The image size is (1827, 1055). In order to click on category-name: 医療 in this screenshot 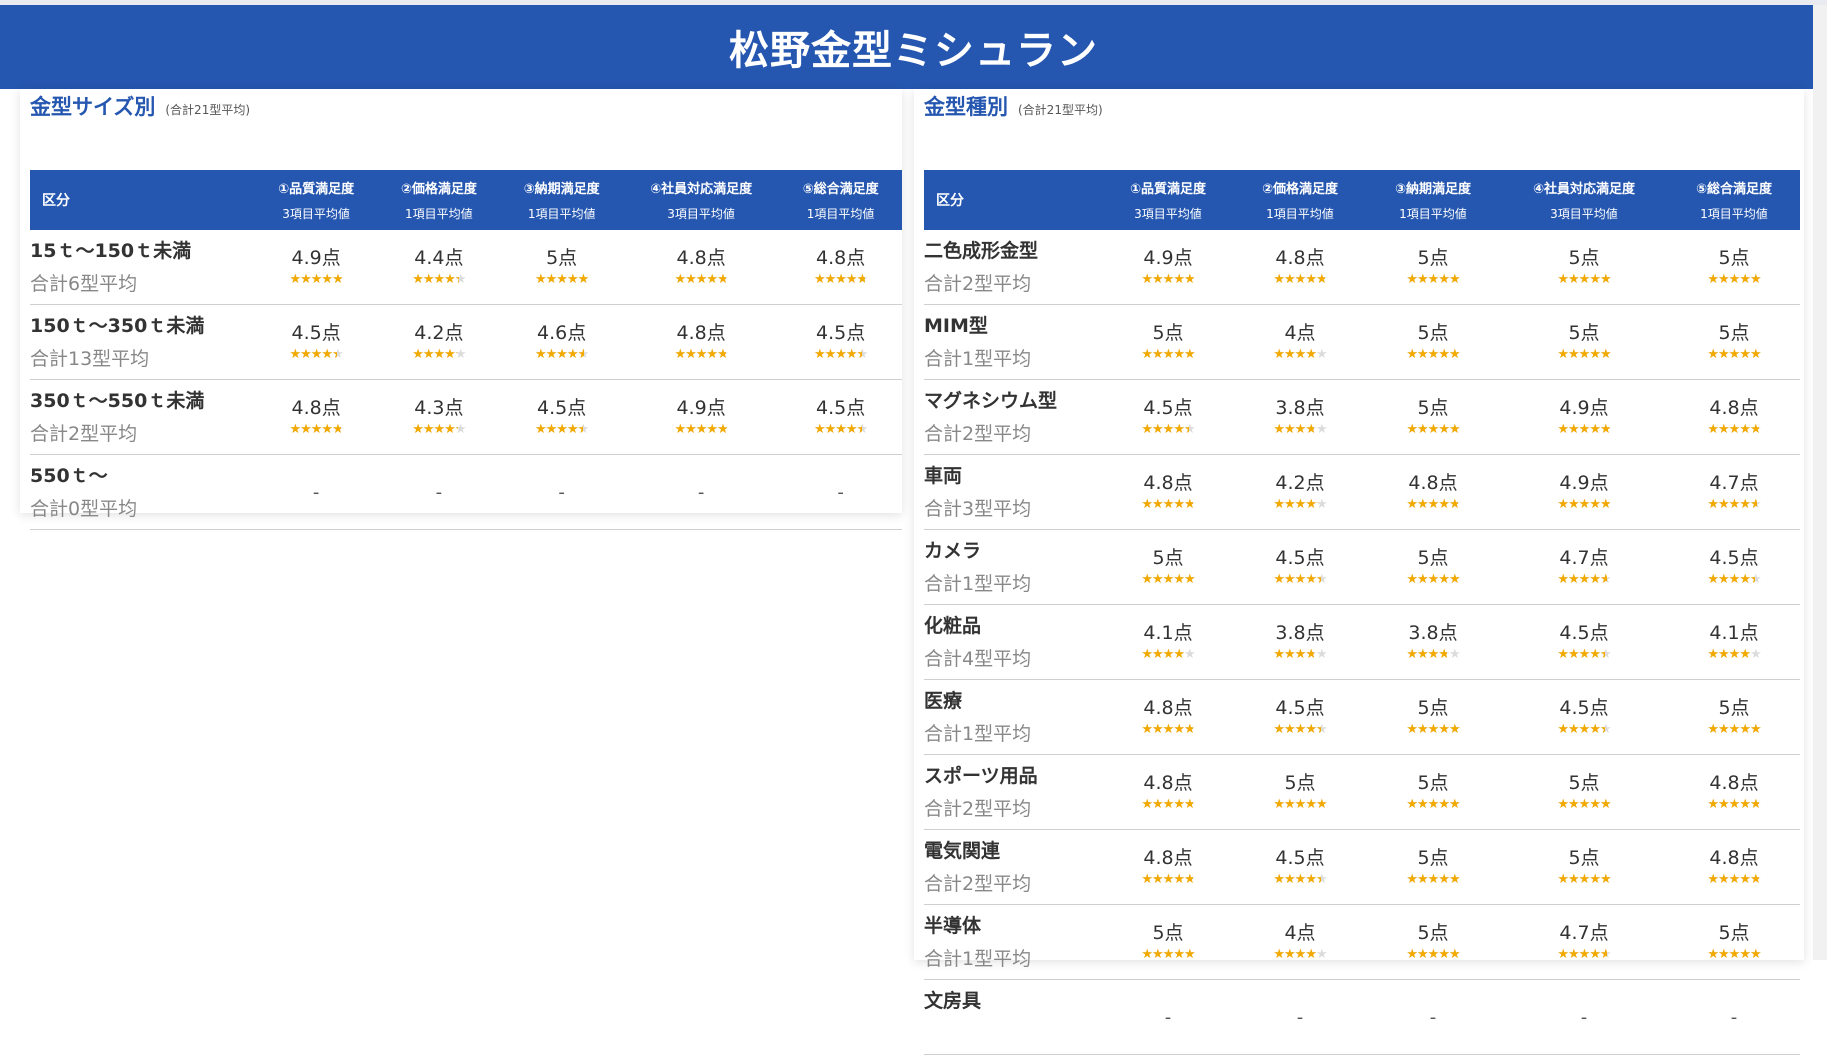, I will do `click(943, 701)`.